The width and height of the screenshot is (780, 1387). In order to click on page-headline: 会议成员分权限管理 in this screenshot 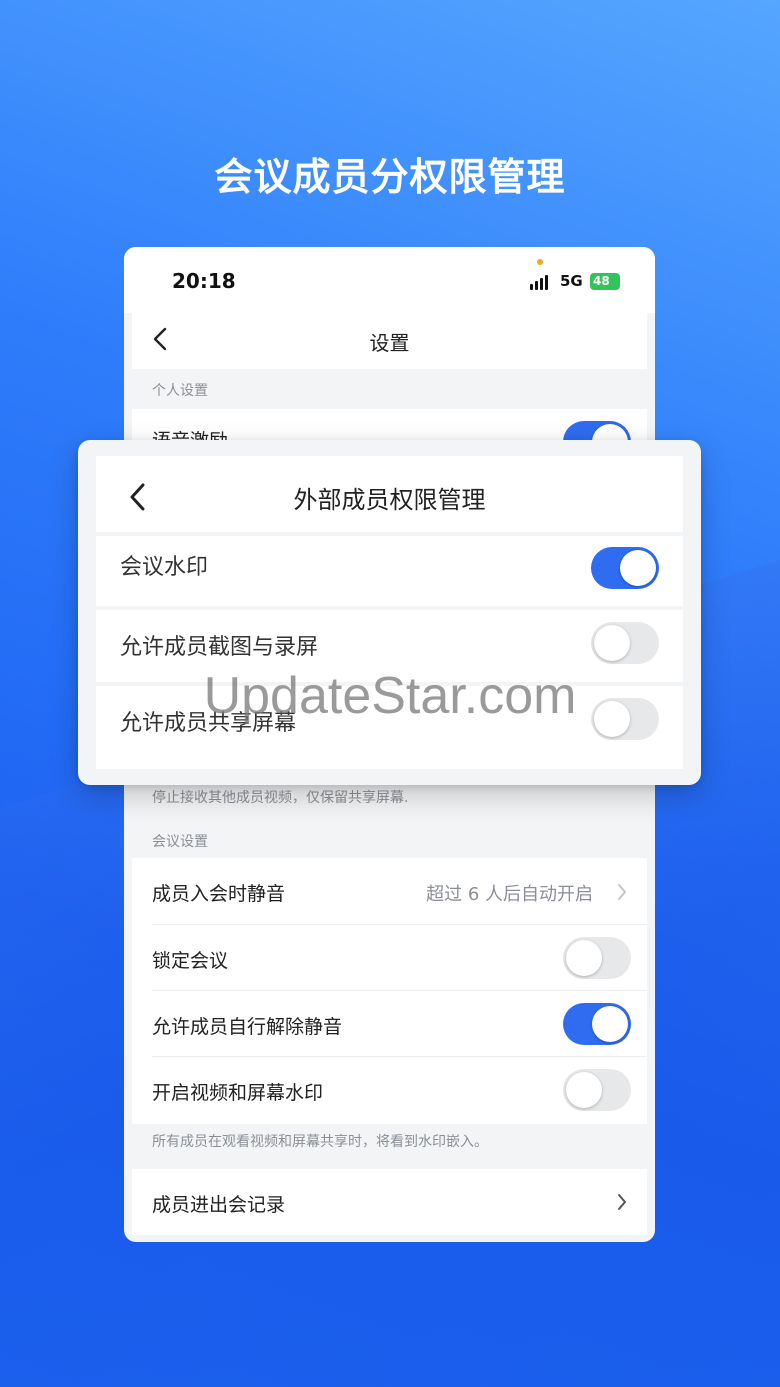, I will do `click(390, 177)`.